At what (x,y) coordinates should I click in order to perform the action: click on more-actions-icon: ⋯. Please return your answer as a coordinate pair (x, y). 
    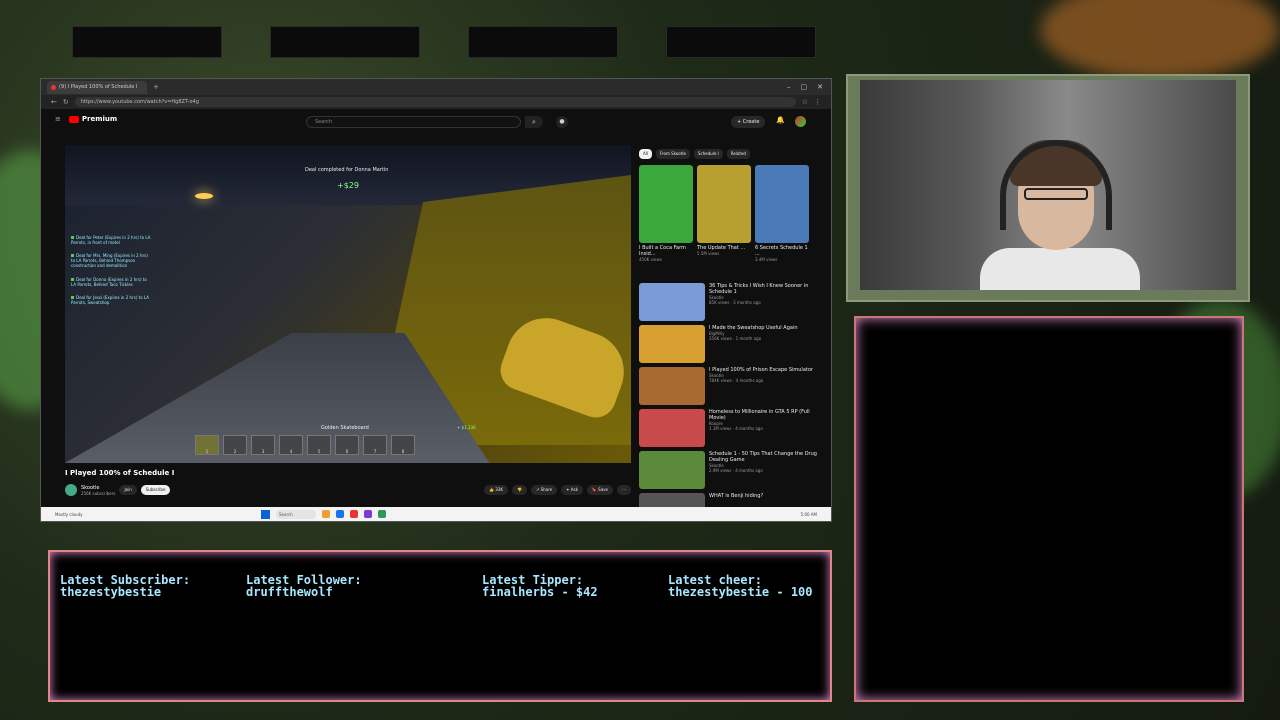
    Looking at the image, I should click on (624, 490).